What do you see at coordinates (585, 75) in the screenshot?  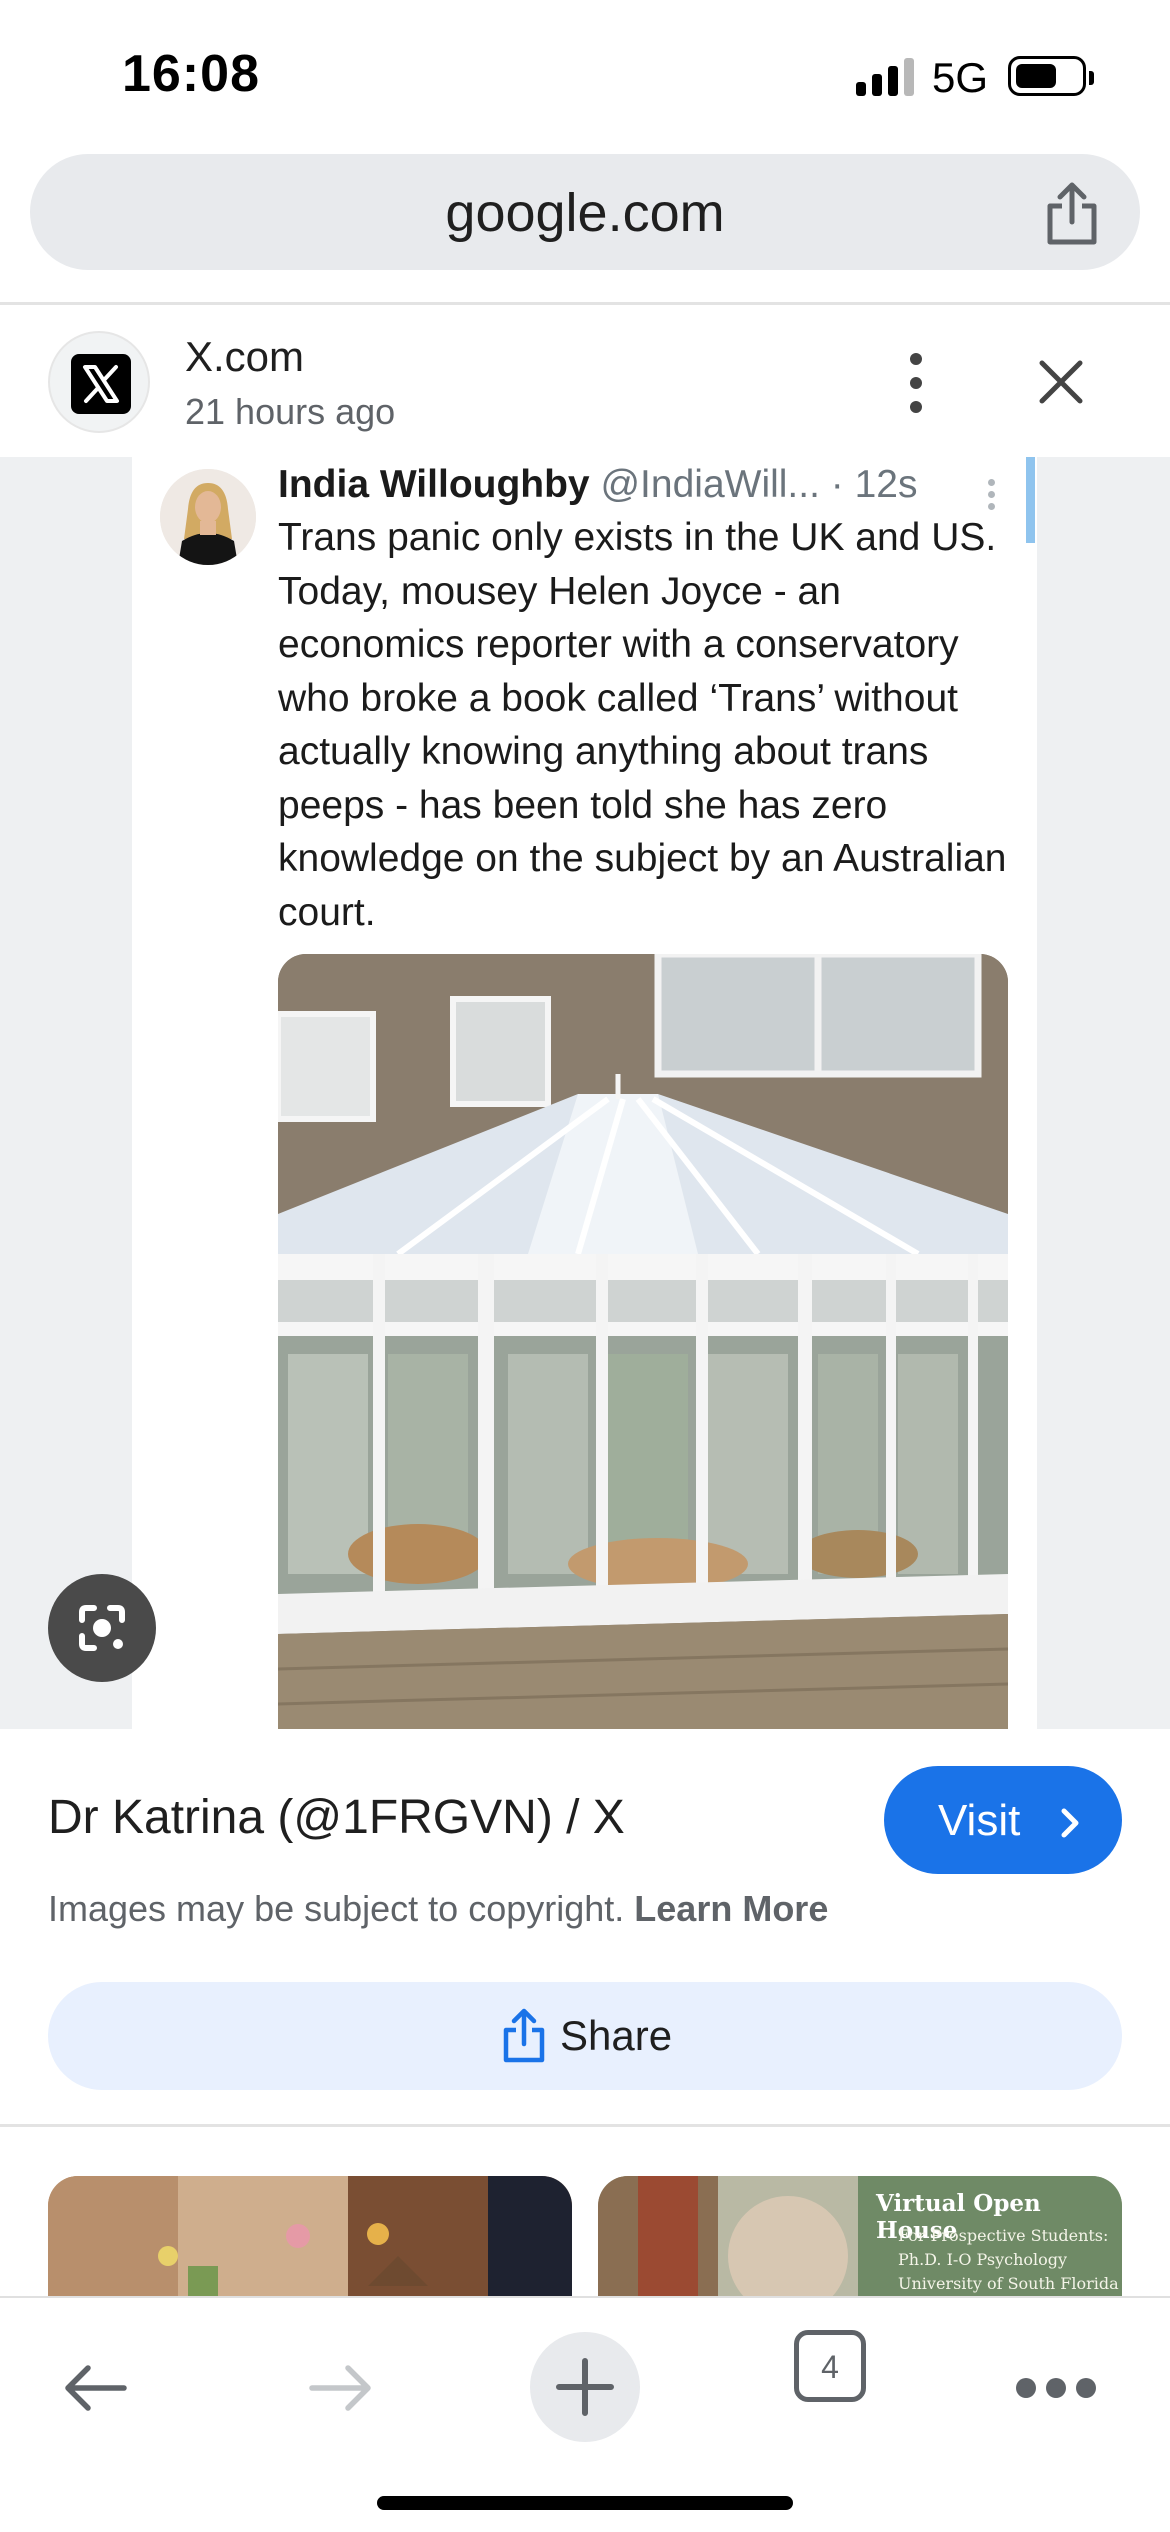 I see `status-bar: 16:08 5G` at bounding box center [585, 75].